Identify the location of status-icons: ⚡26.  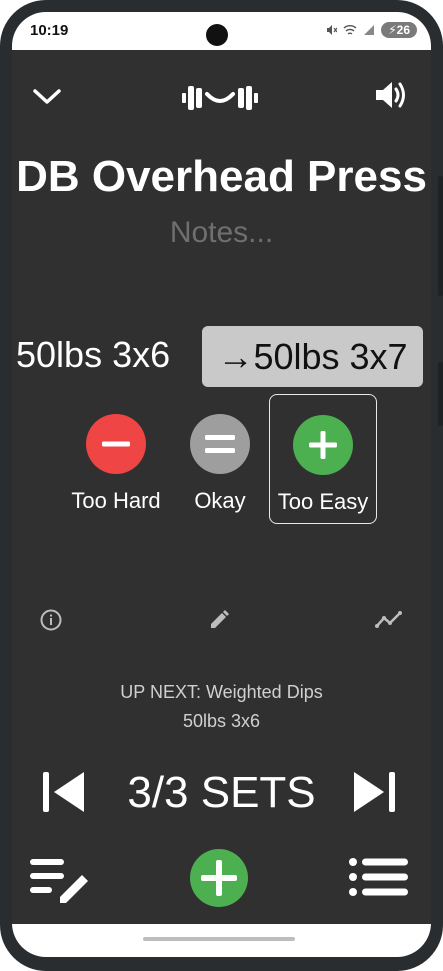
(371, 30).